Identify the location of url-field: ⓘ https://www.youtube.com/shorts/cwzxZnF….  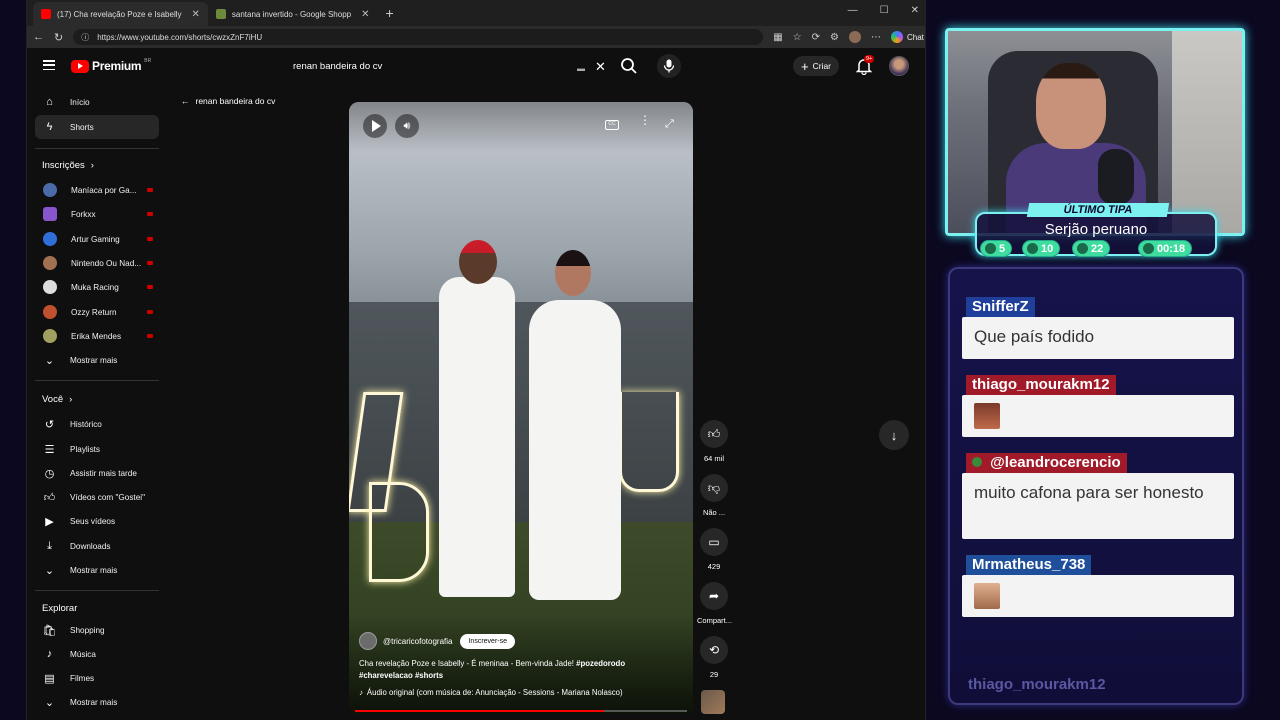
(418, 37).